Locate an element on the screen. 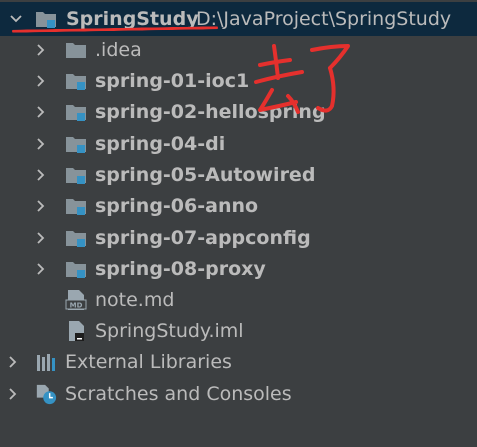 The width and height of the screenshot is (477, 447). tree-item-label: note.md is located at coordinates (135, 299).